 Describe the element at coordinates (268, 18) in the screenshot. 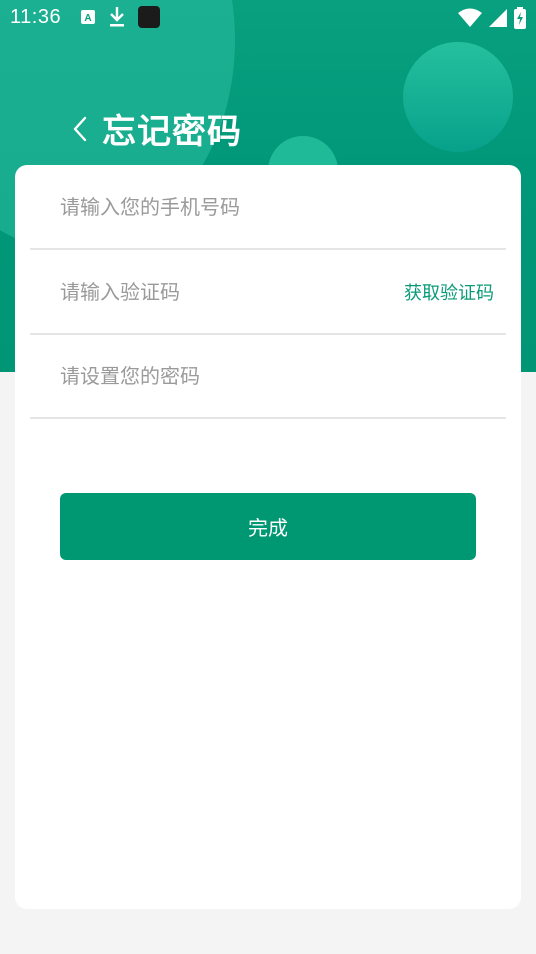

I see `status-bar: 11:36 A` at that location.